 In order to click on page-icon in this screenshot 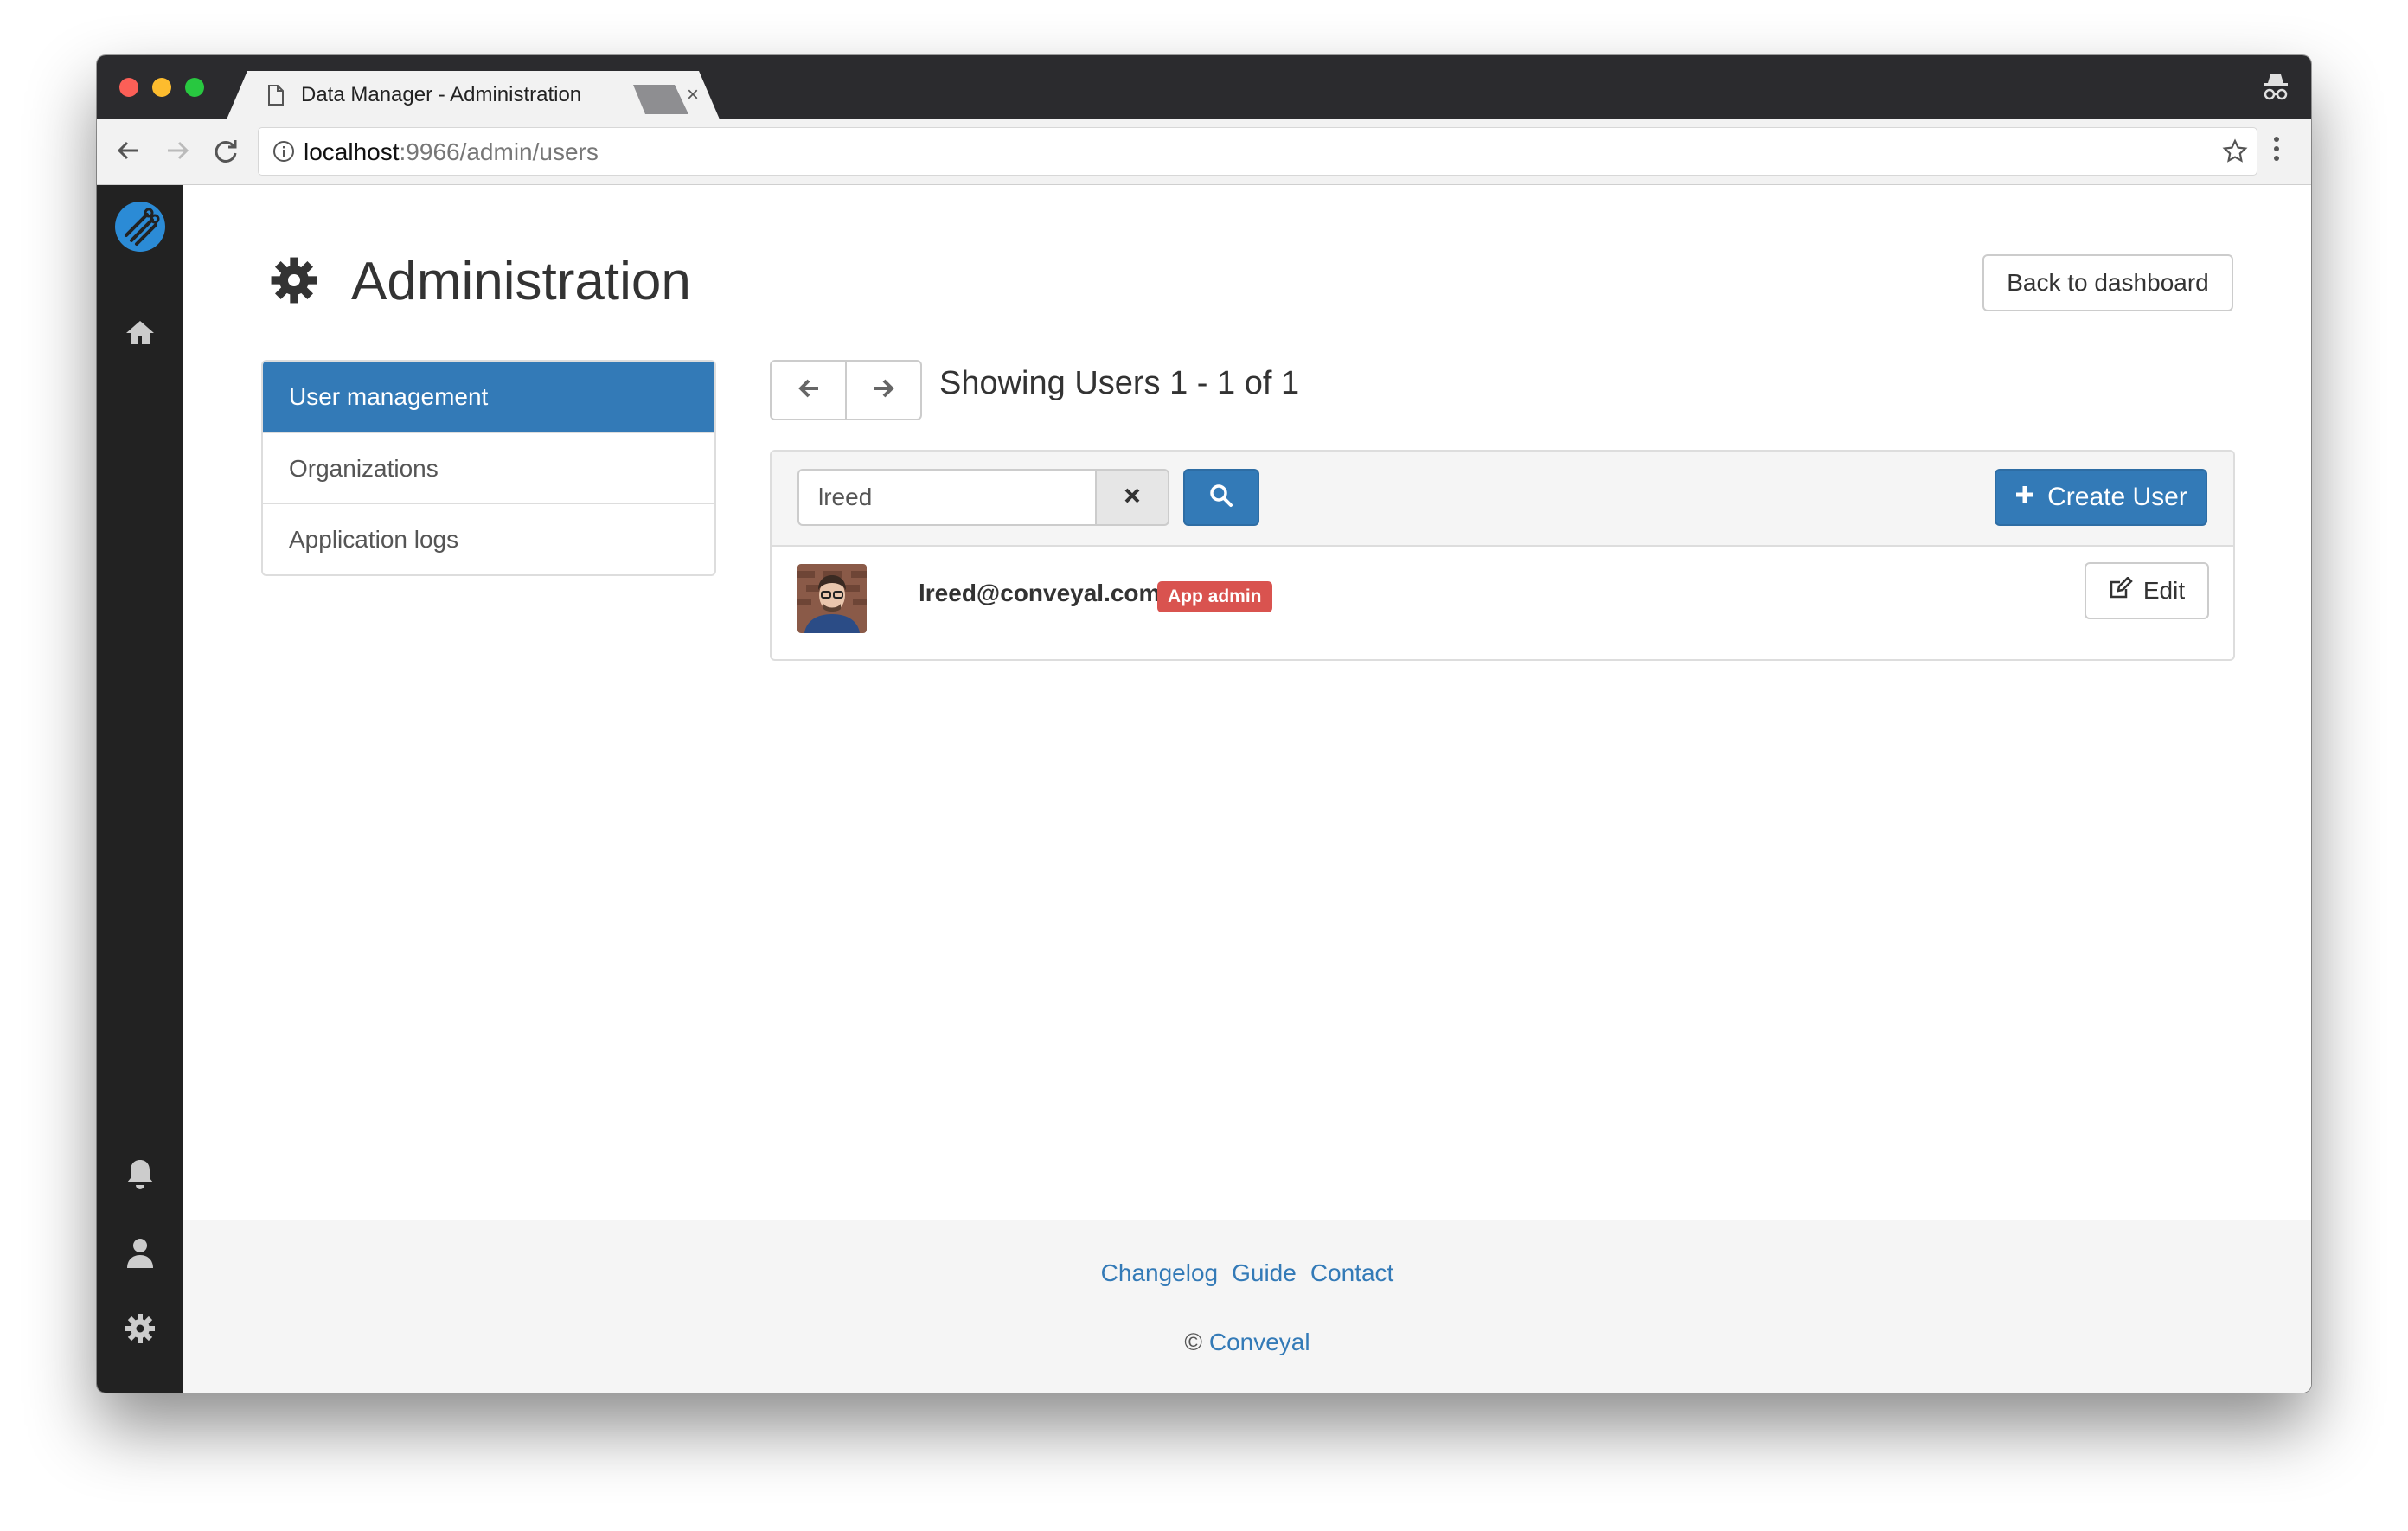, I will do `click(276, 97)`.